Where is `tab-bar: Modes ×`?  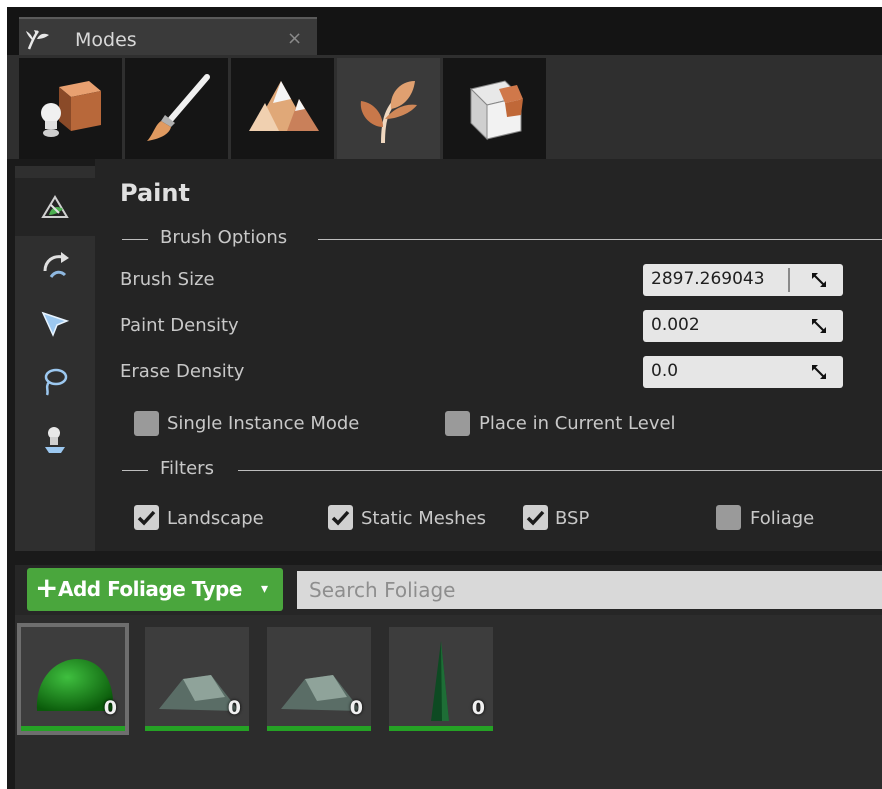 tab-bar: Modes × is located at coordinates (444, 34).